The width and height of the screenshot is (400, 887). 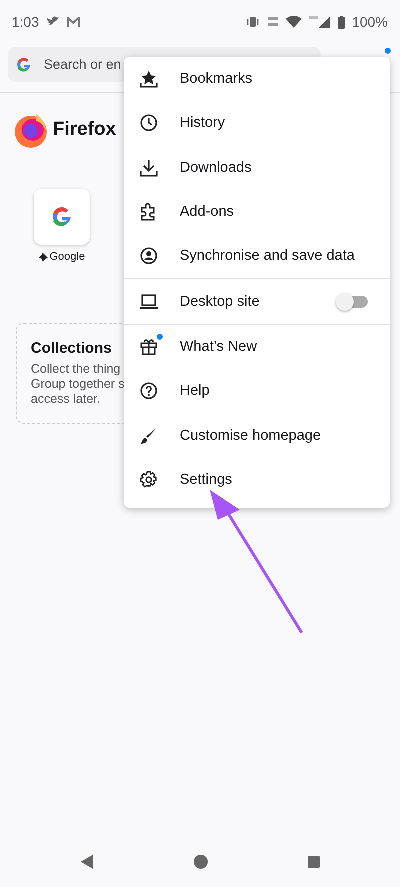 I want to click on collections-text: access later., so click(x=65, y=399).